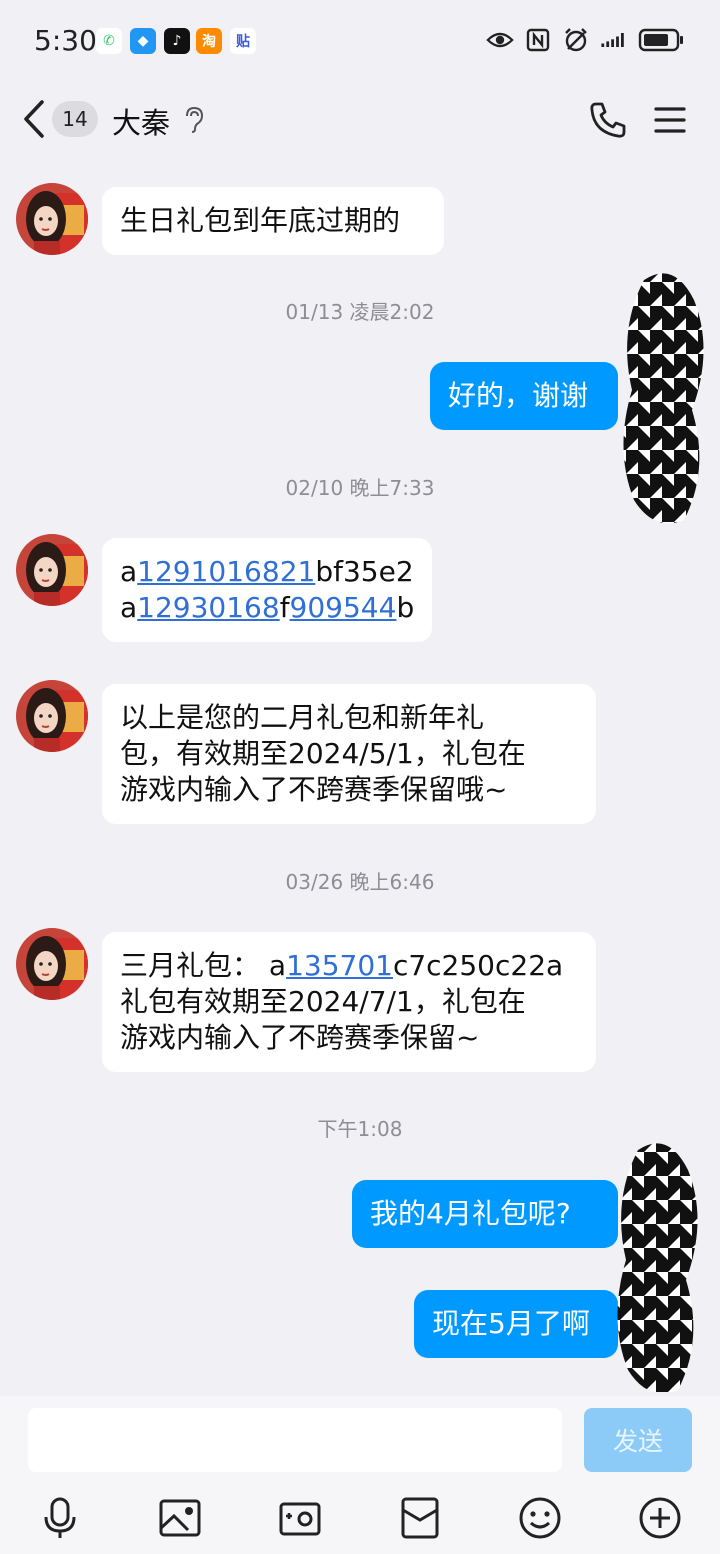 The height and width of the screenshot is (1554, 720). Describe the element at coordinates (65, 40) in the screenshot. I see `status-time: 5:30` at that location.